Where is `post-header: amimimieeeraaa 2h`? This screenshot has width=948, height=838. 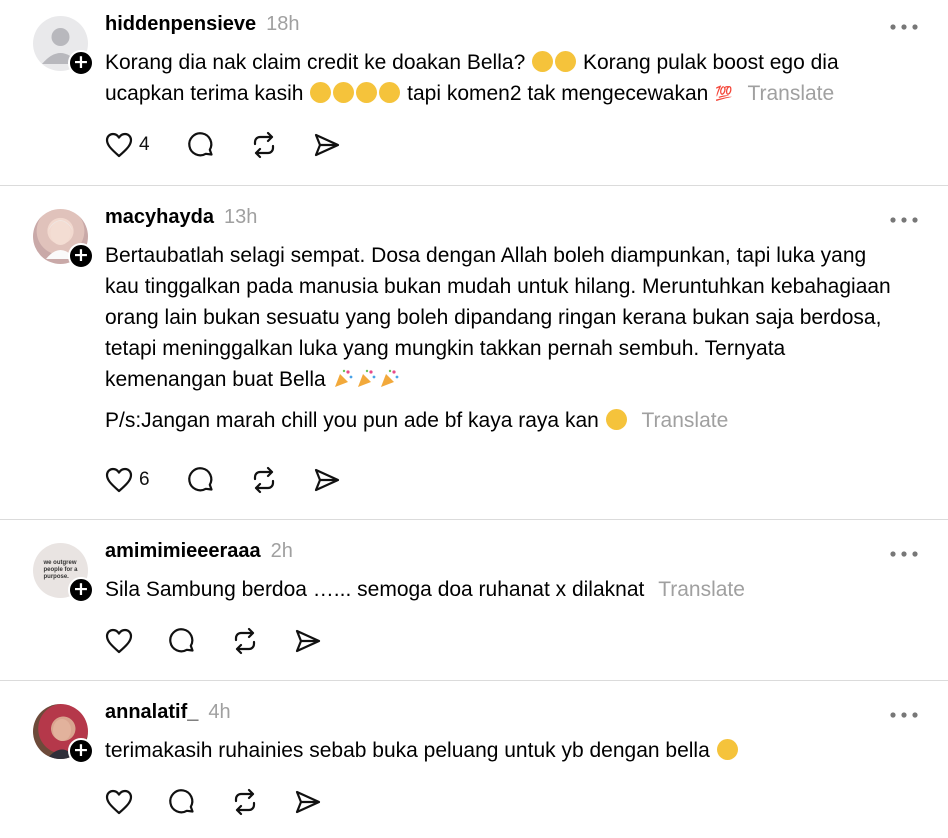
post-header: amimimieeeraaa 2h is located at coordinates (199, 554).